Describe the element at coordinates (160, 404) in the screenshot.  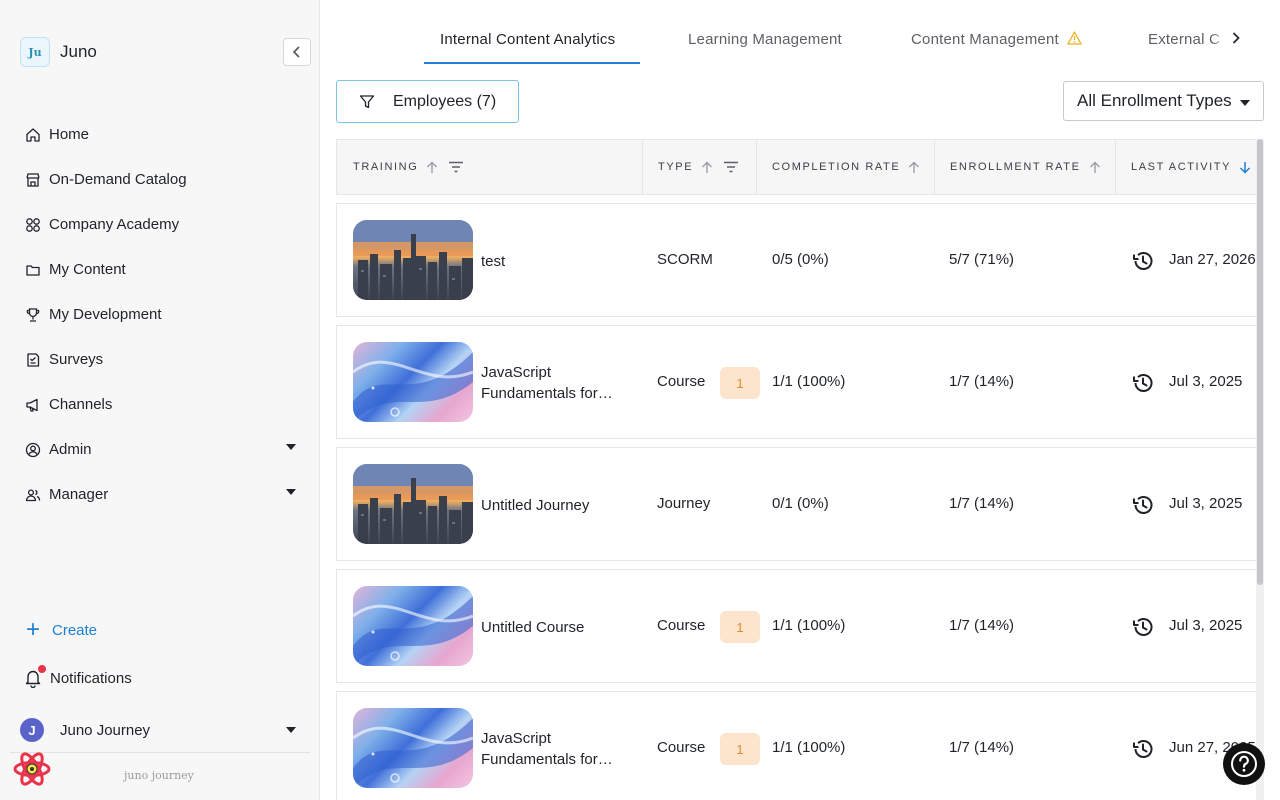
I see `sidebar-item-channels: Channels` at that location.